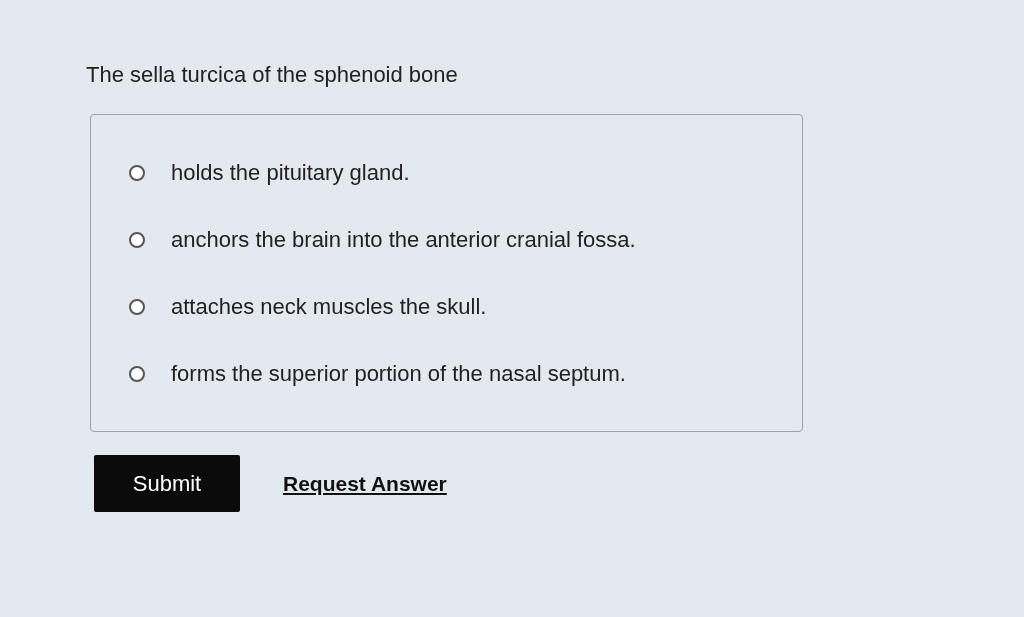 This screenshot has width=1024, height=617. I want to click on option-label: anchors the brain into the anterior cranial fossa., so click(403, 240).